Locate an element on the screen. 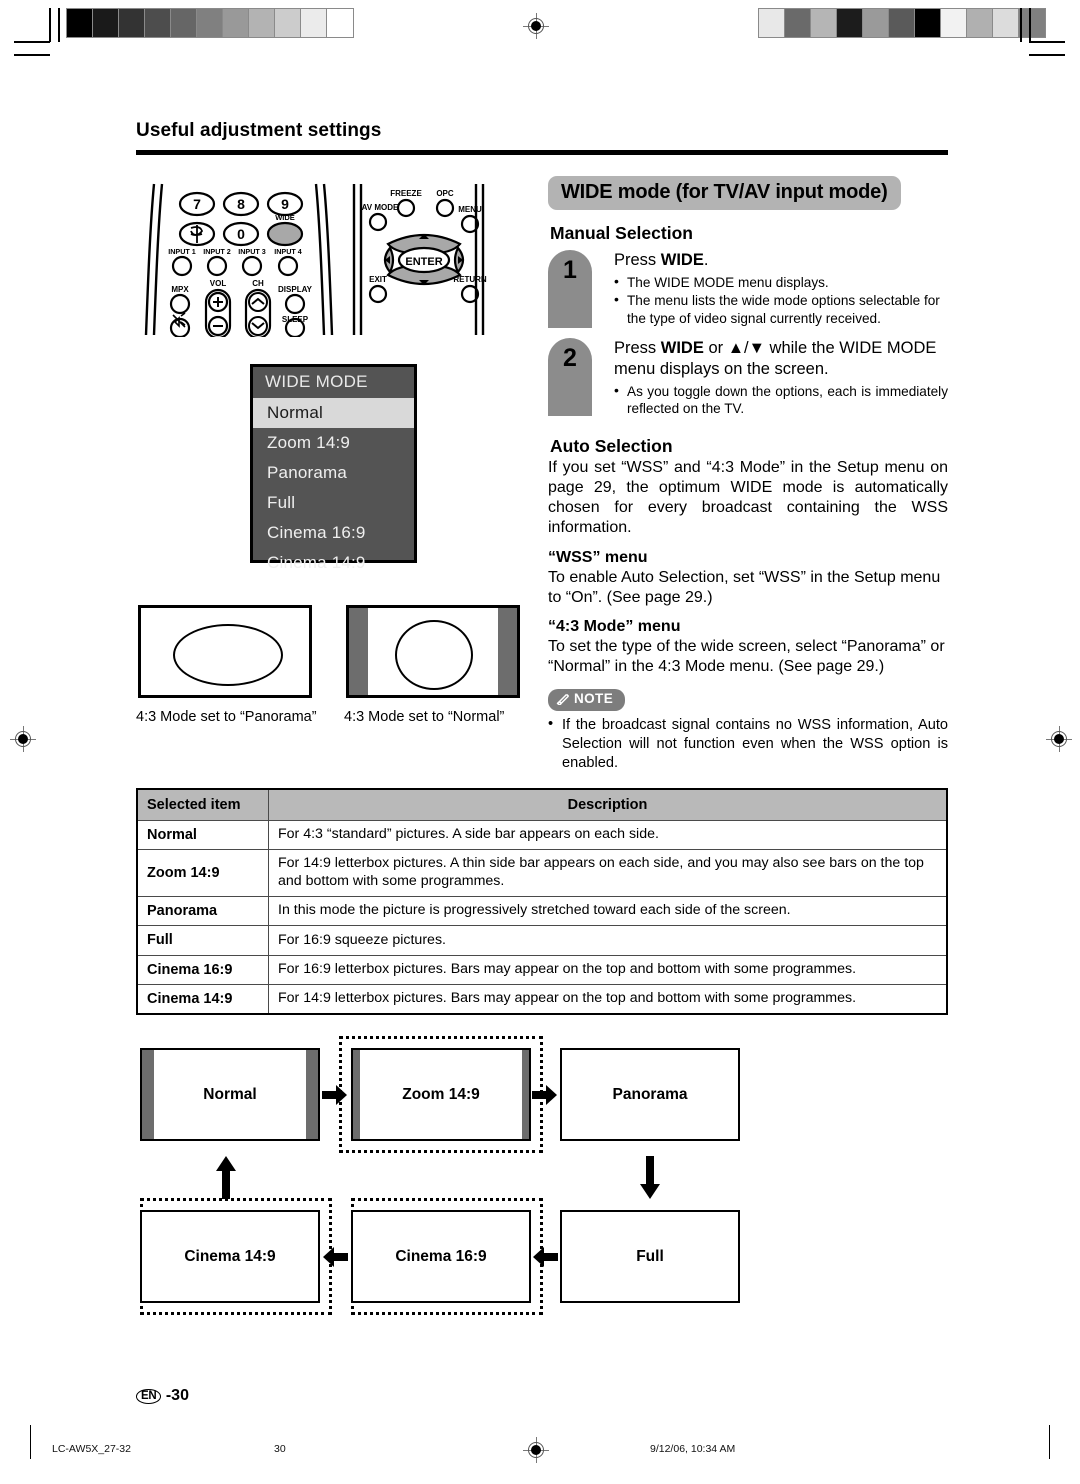  print-file-name: LC-AW5X_27-32 is located at coordinates (91, 1449).